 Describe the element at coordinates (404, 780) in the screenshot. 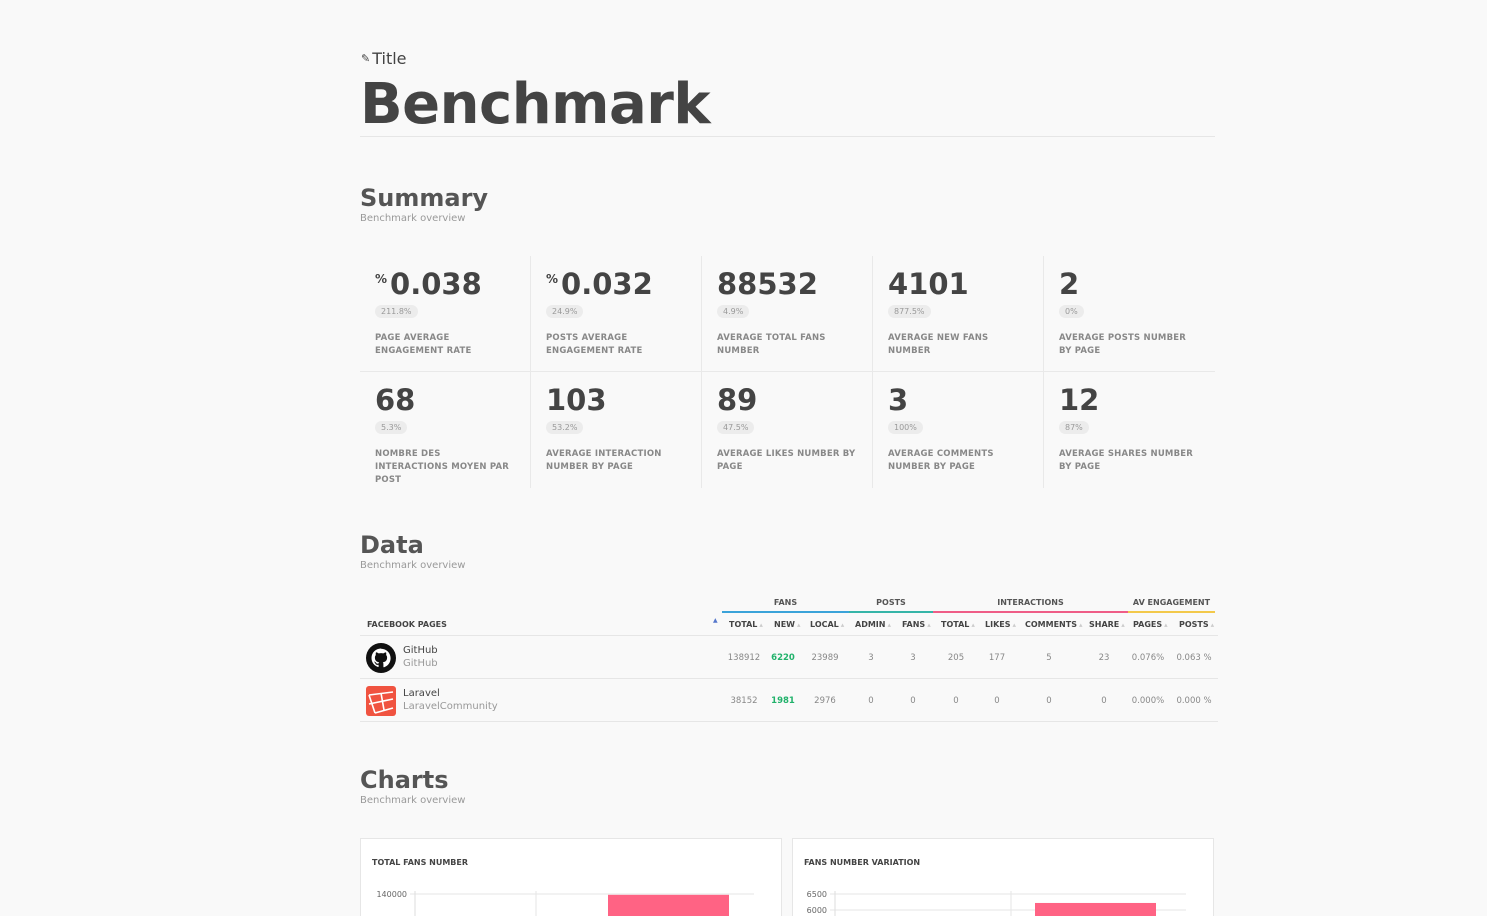

I see `charts-title: Charts` at that location.